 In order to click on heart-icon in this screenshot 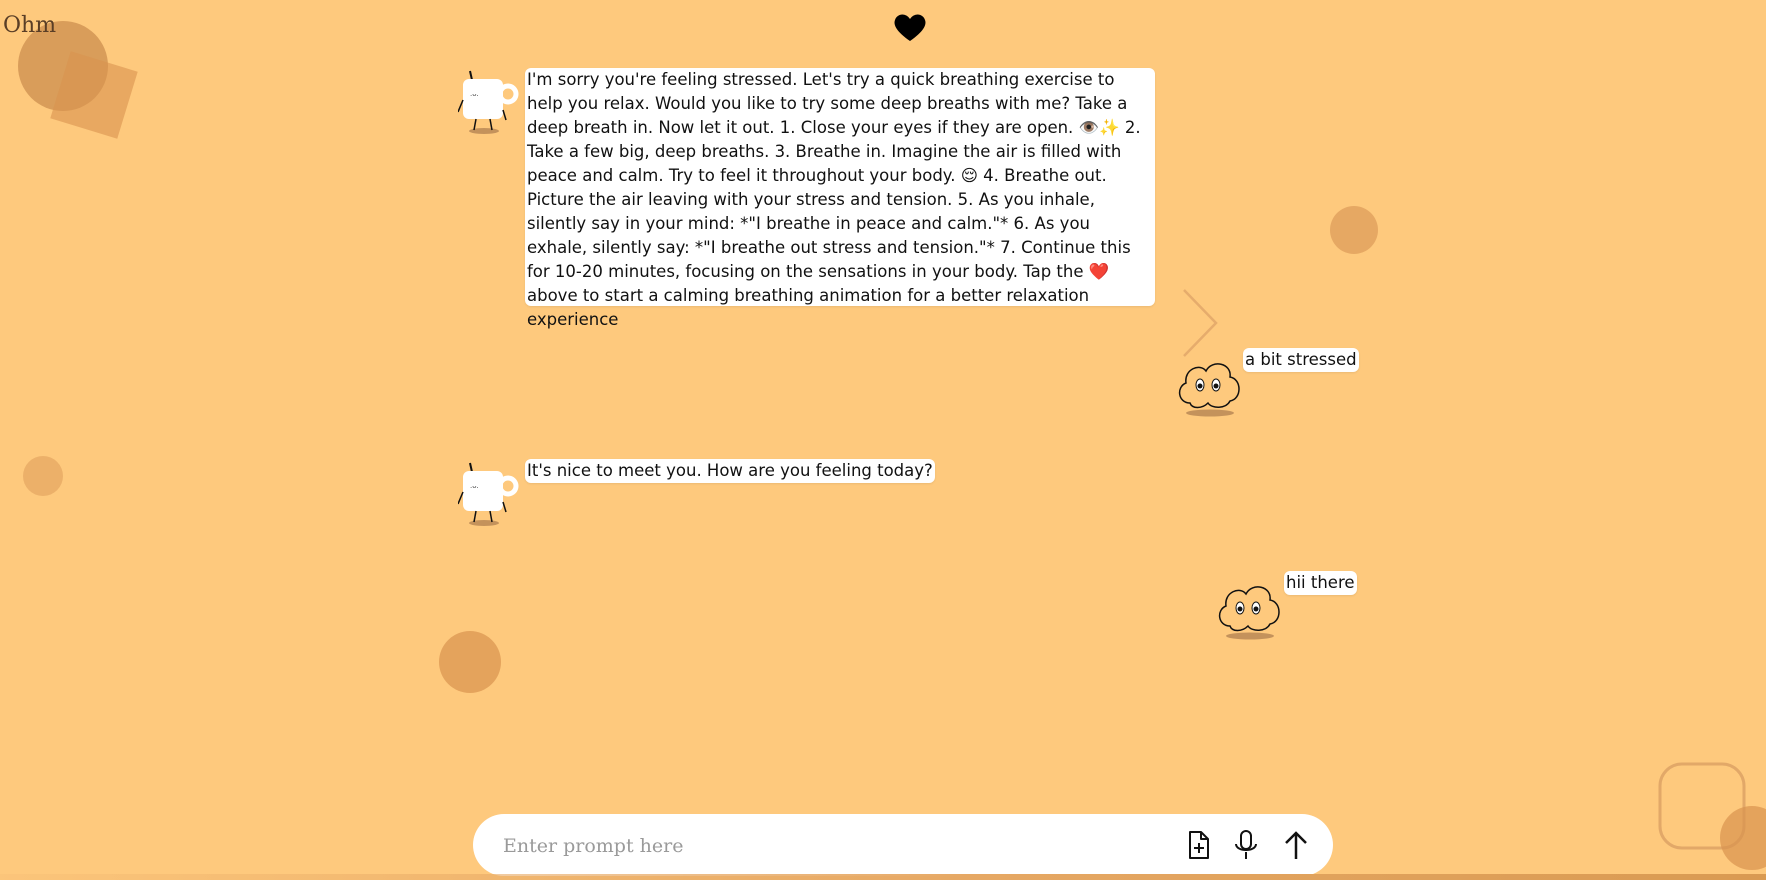, I will do `click(910, 27)`.